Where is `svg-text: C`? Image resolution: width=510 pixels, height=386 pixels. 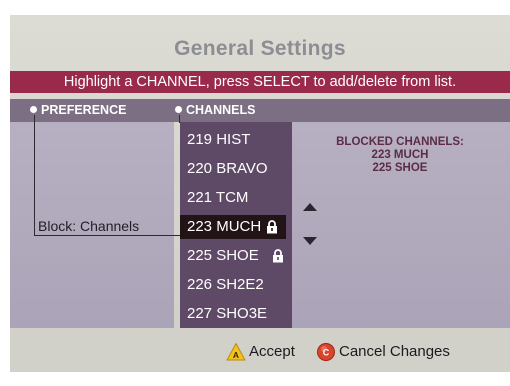
svg-text: C is located at coordinates (326, 353).